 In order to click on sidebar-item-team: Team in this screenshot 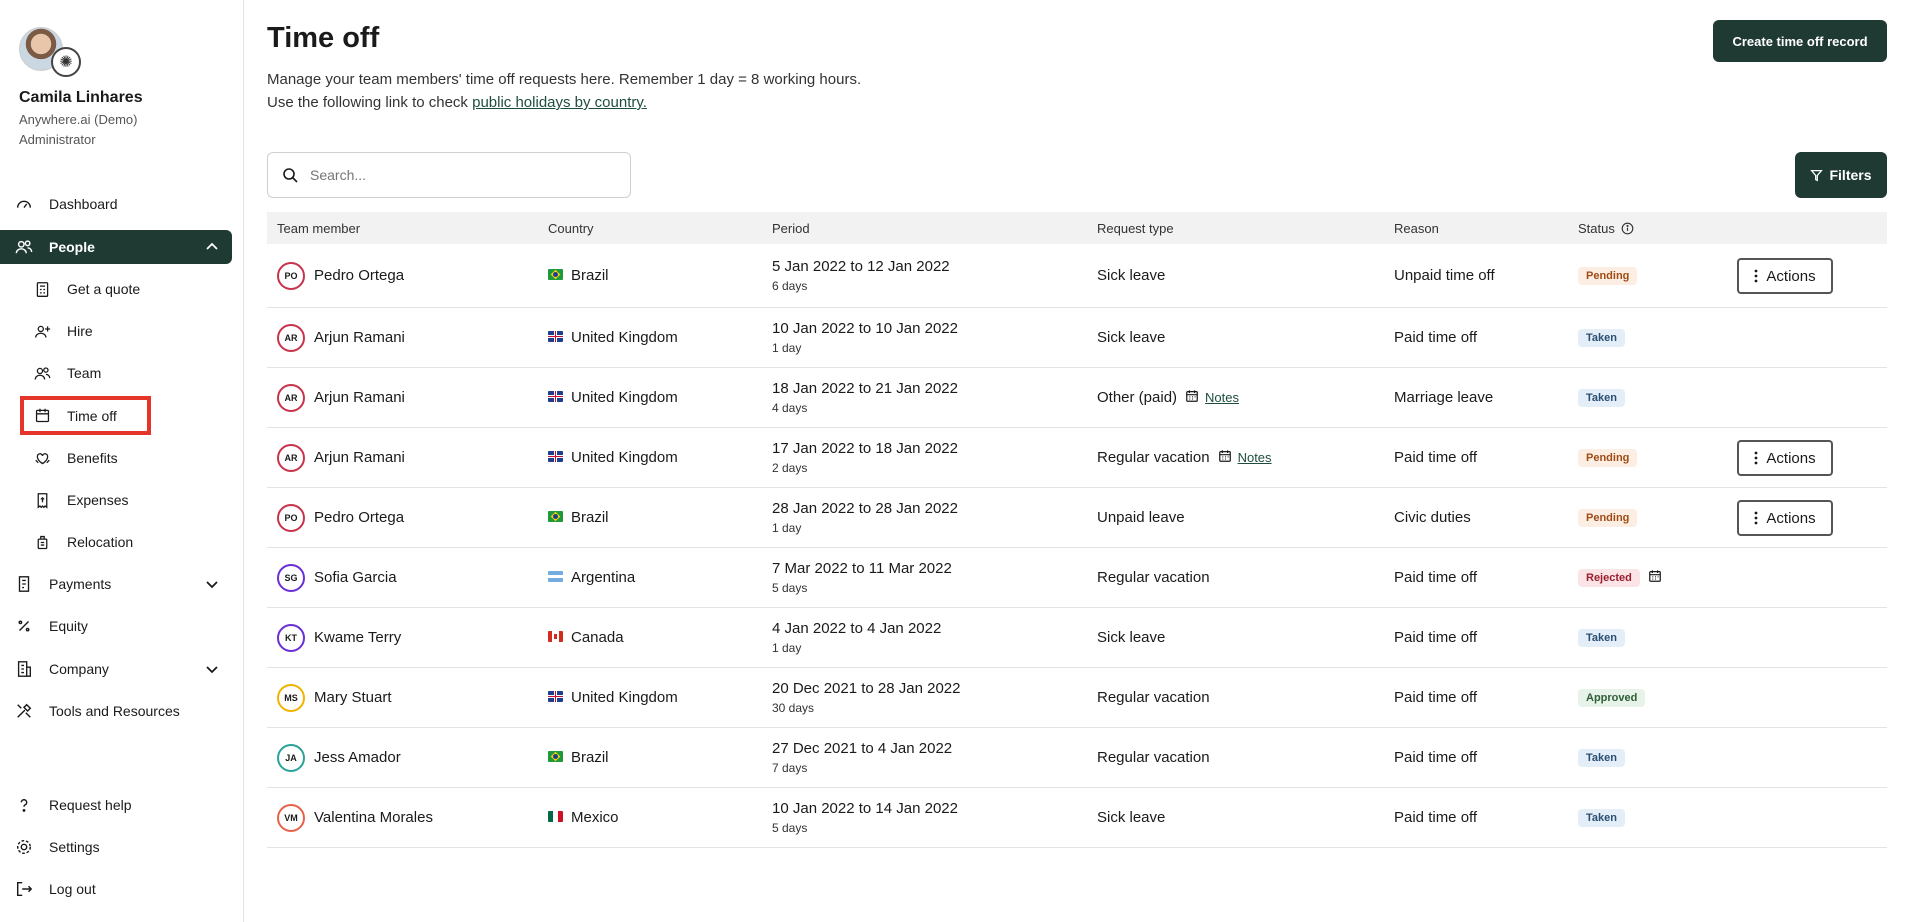, I will do `click(120, 373)`.